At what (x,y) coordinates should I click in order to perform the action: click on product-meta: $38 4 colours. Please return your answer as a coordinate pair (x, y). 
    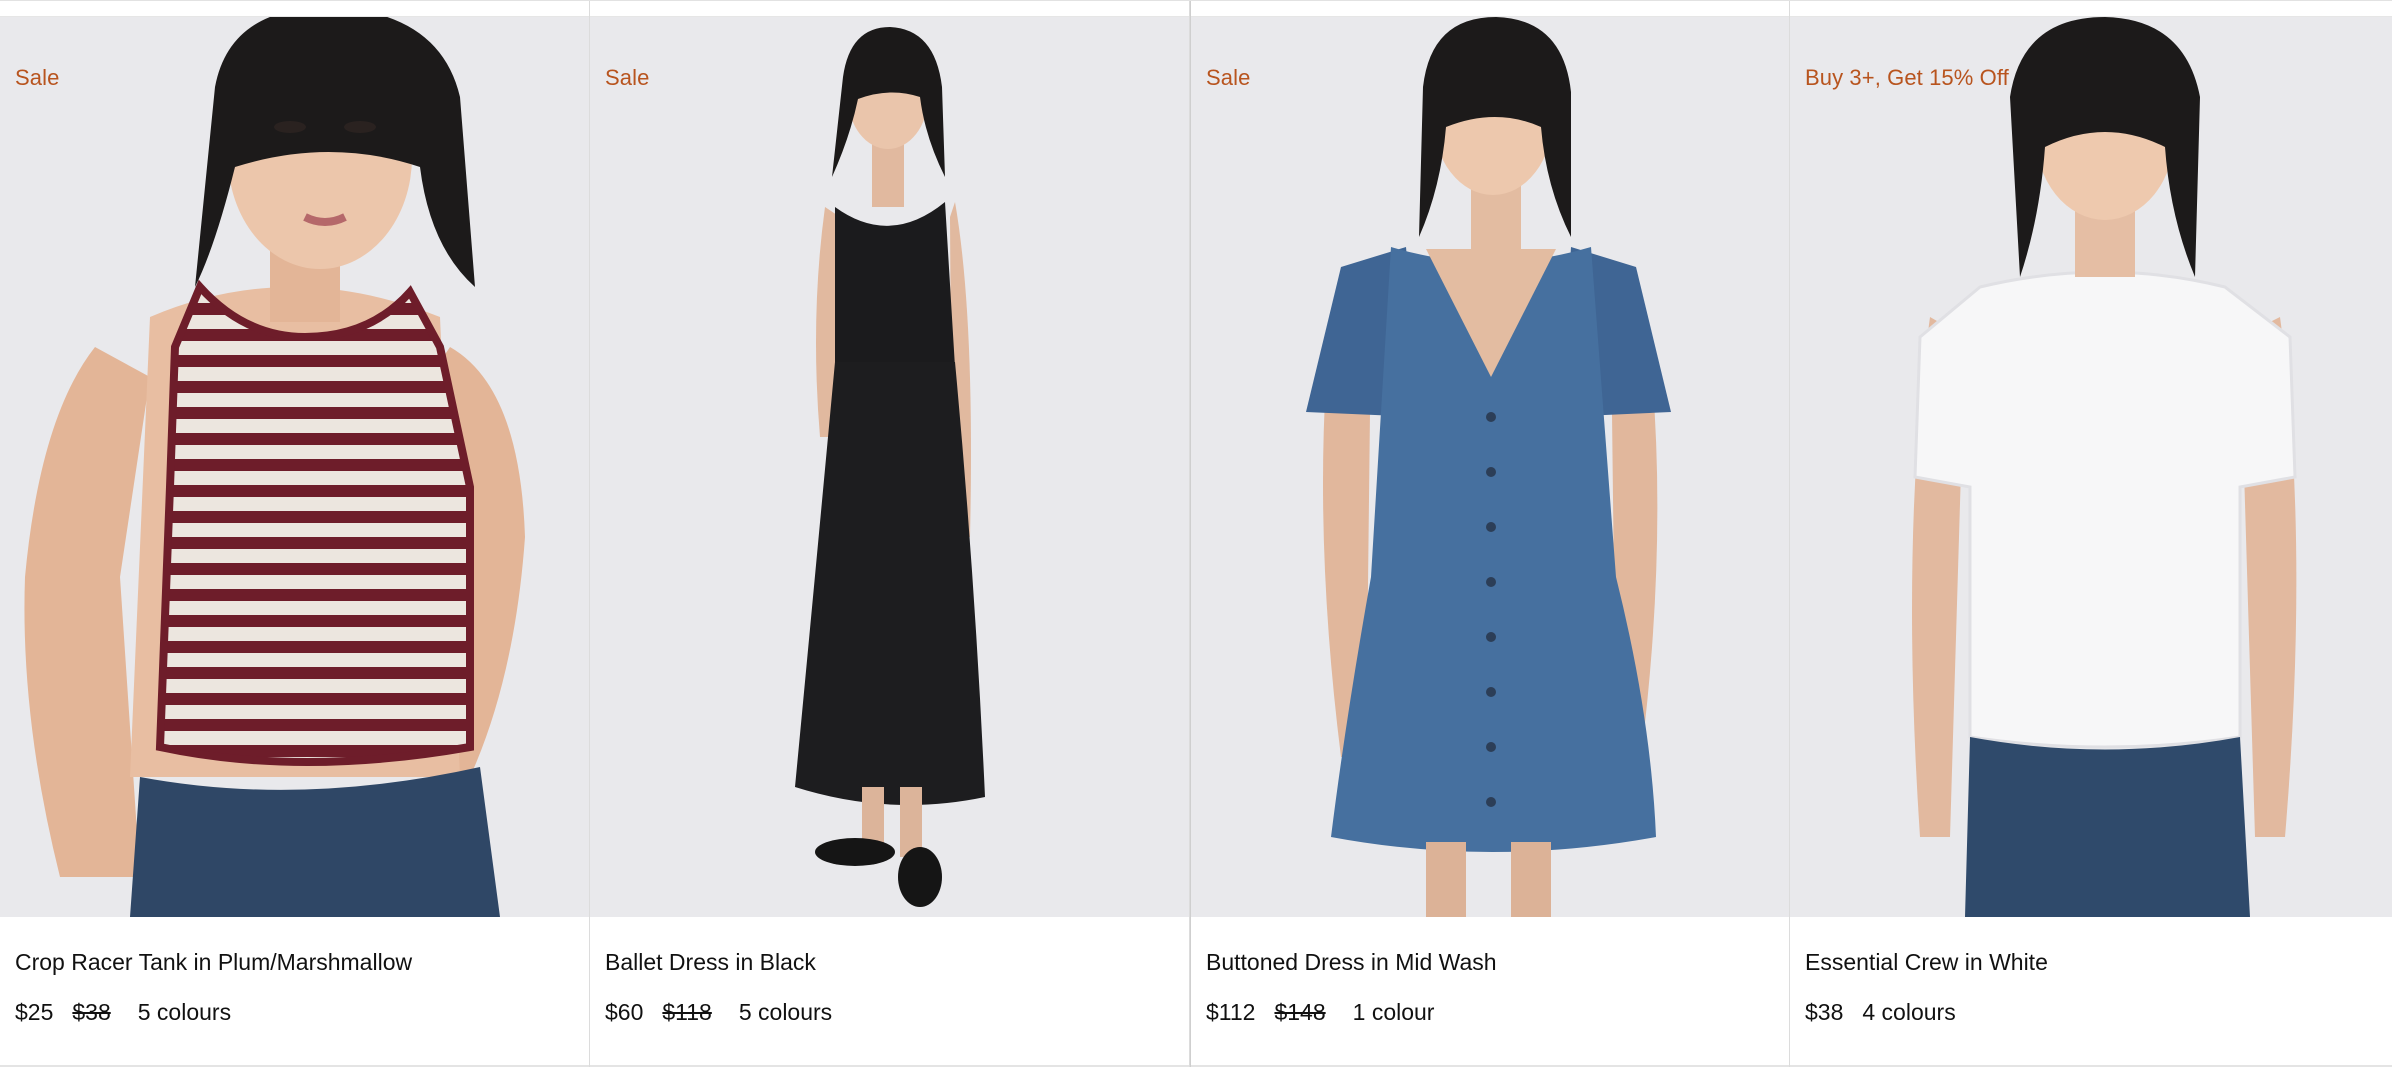
    Looking at the image, I should click on (1880, 1012).